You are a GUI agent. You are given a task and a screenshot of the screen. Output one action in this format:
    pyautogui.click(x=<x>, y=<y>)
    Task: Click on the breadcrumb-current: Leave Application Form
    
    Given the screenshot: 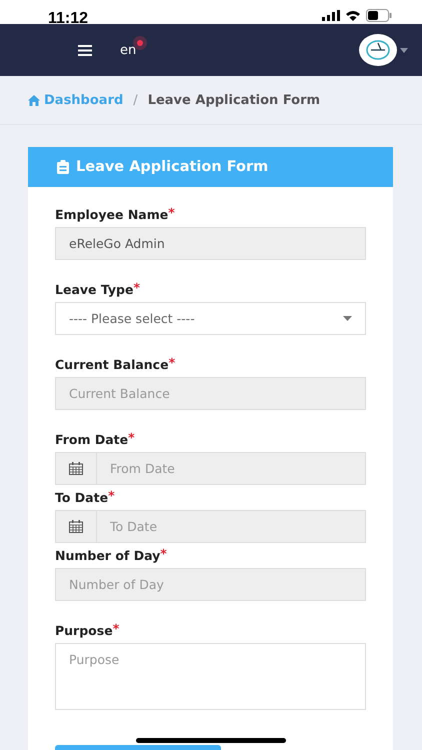 What is the action you would take?
    pyautogui.click(x=234, y=100)
    